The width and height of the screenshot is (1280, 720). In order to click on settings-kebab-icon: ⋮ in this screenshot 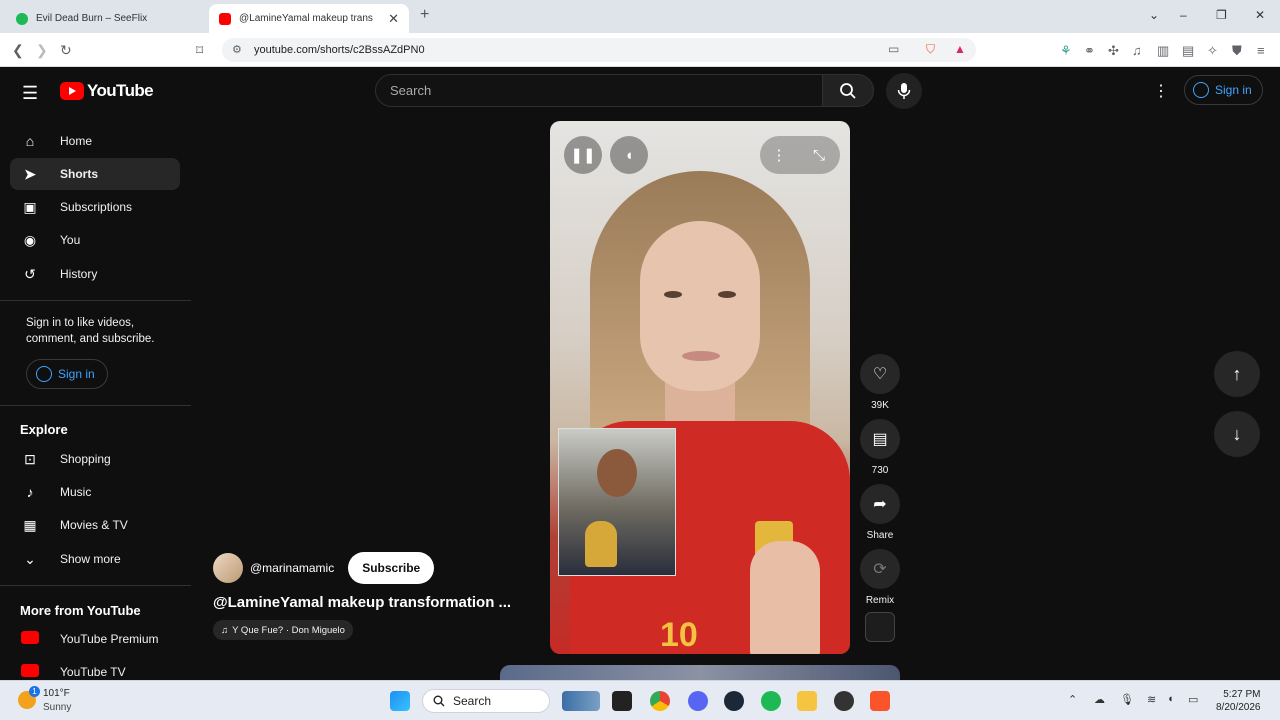, I will do `click(1161, 91)`.